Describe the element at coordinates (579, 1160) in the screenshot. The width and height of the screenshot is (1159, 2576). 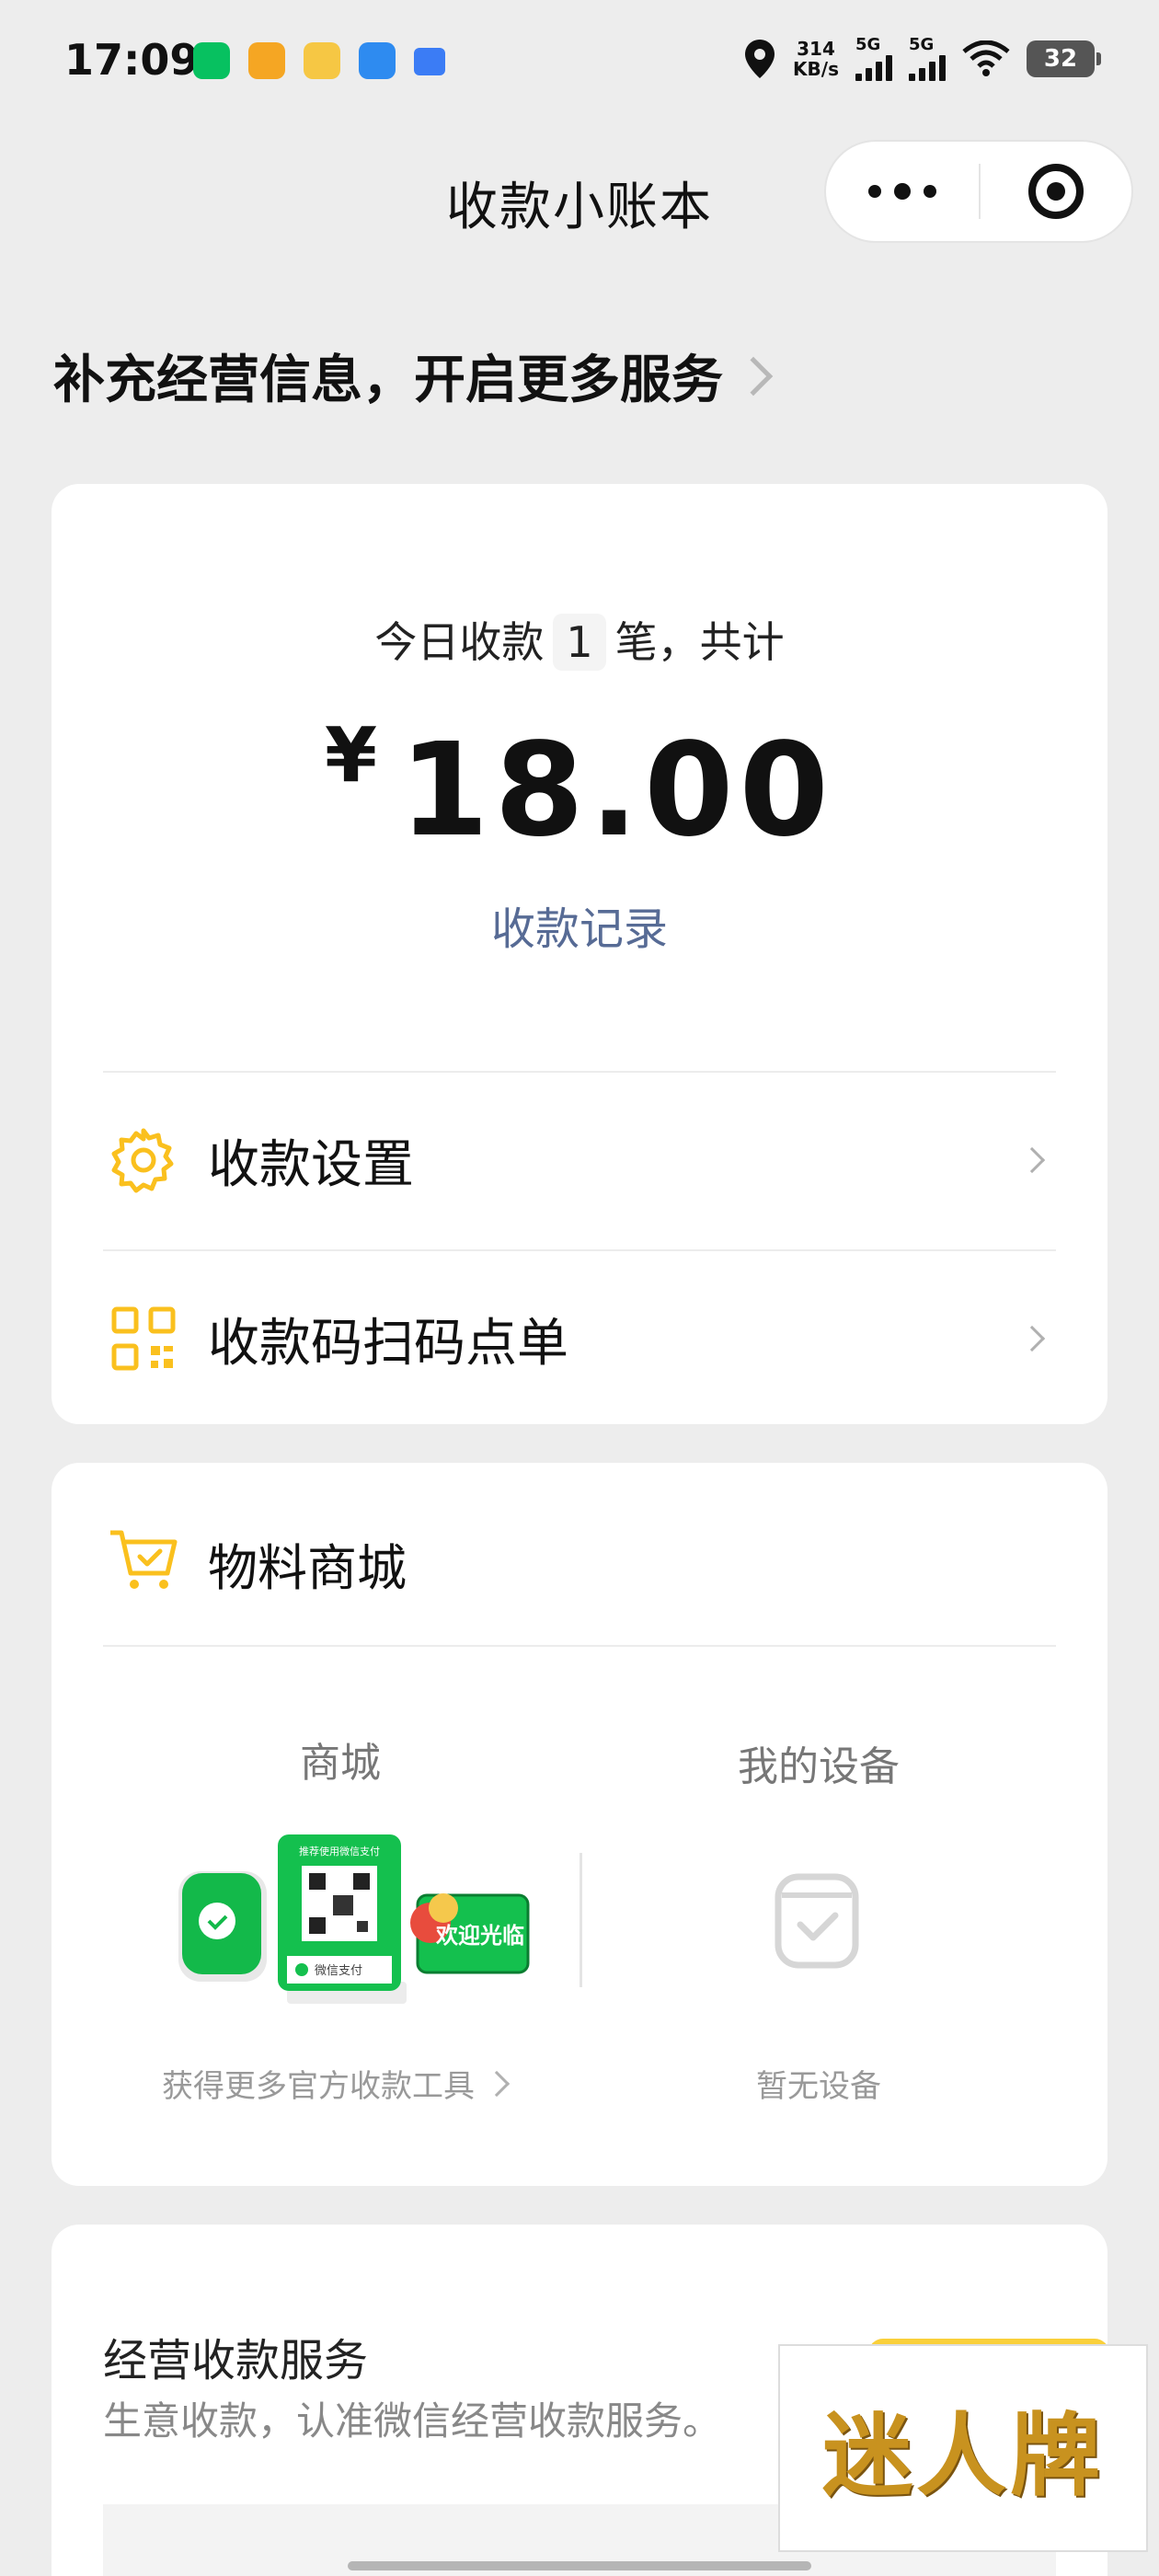
I see `settings-row: 收款设置` at that location.